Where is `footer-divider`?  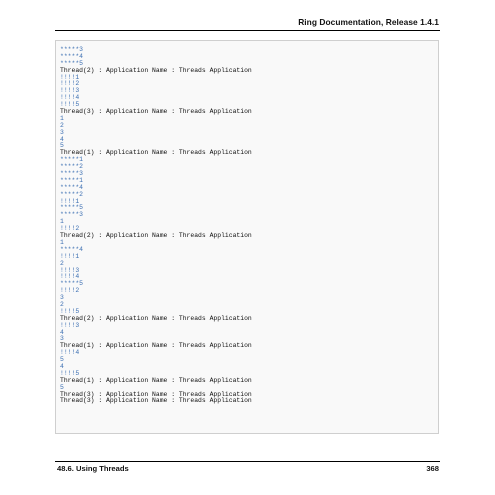 footer-divider is located at coordinates (247, 461).